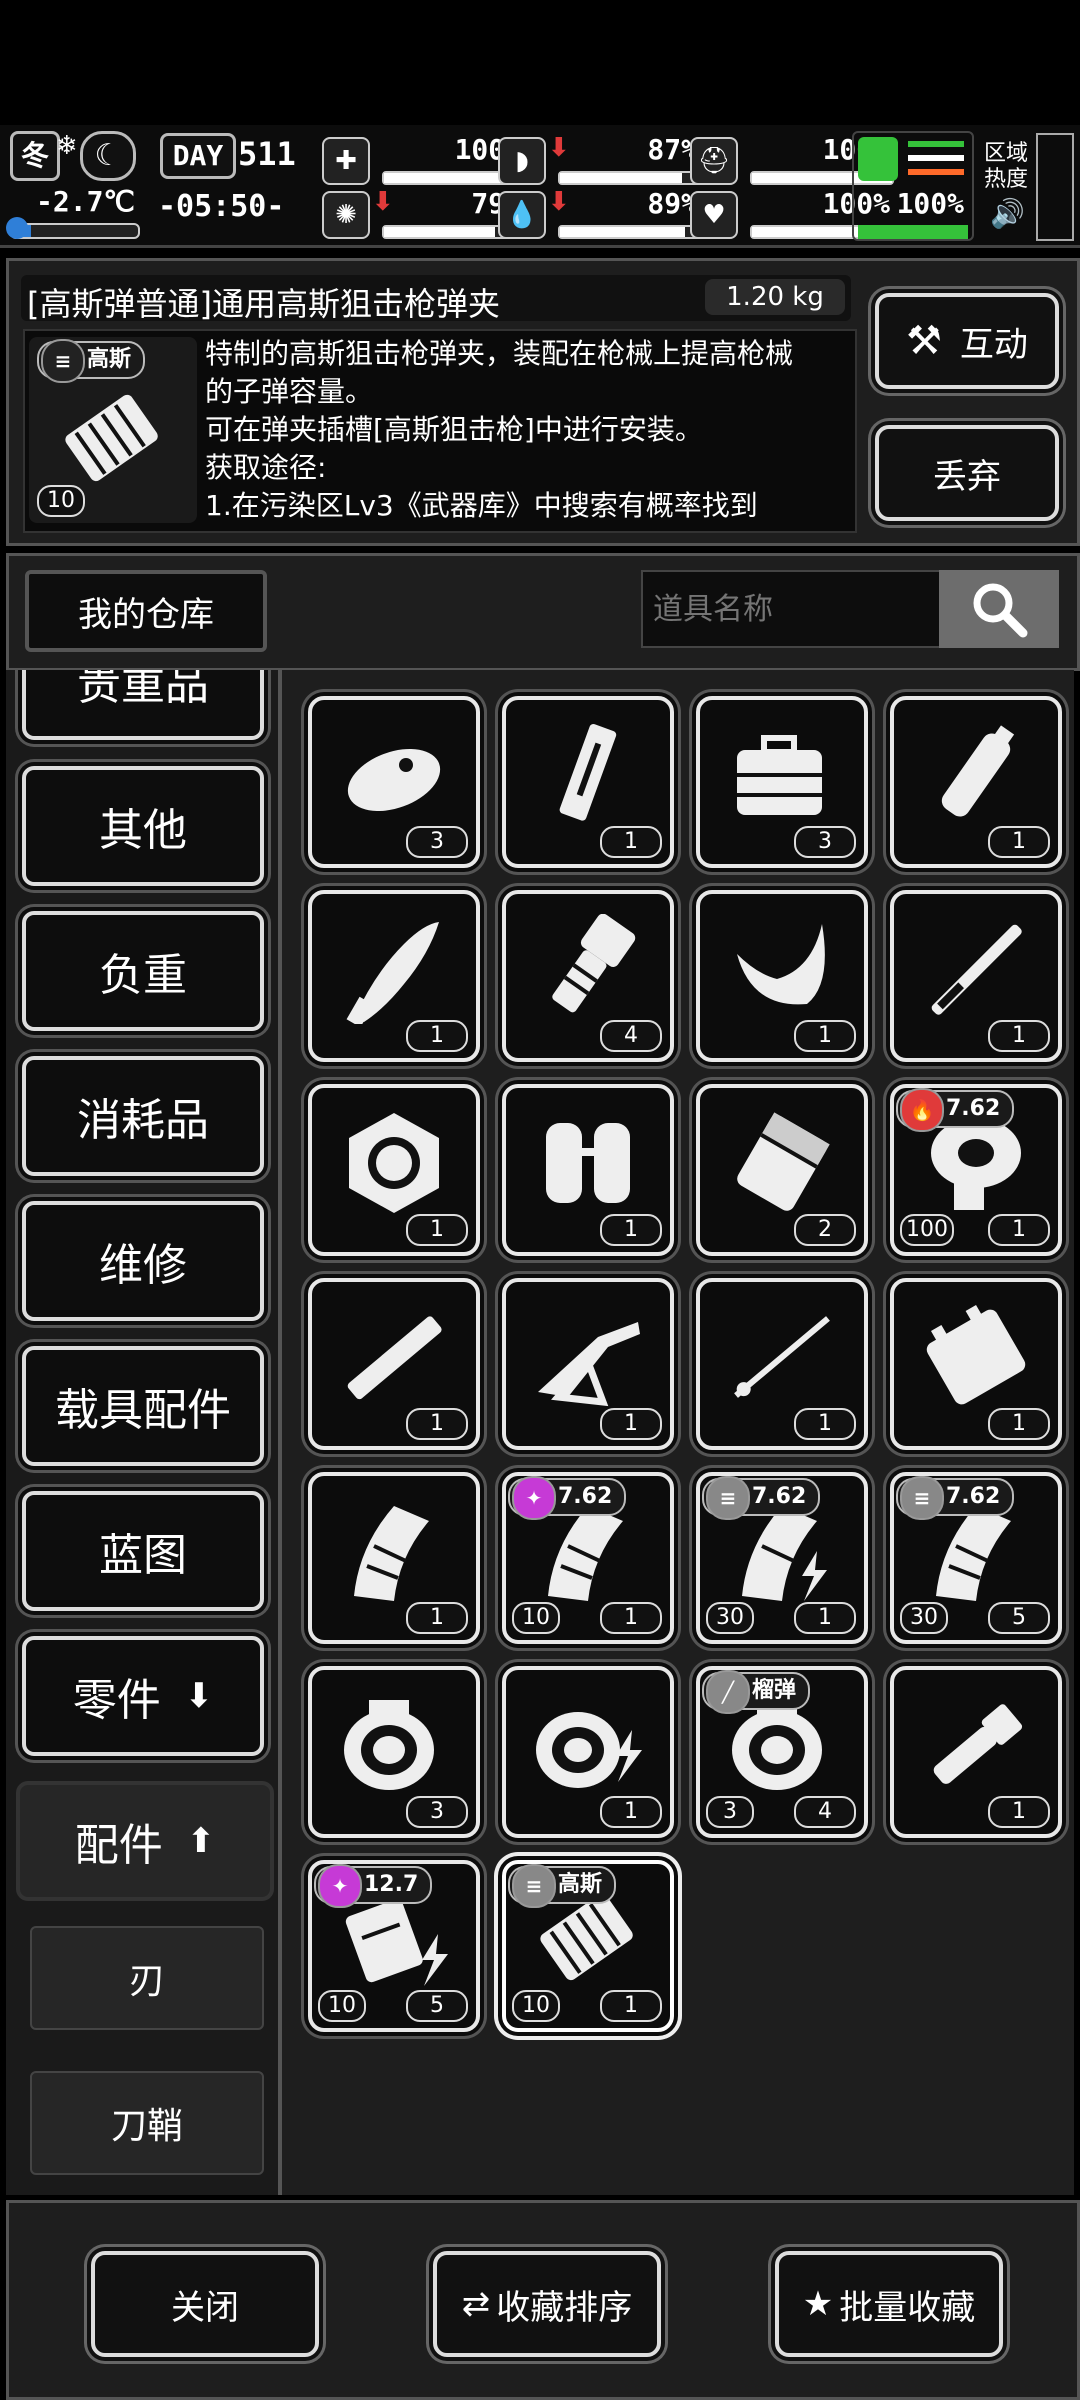 Image resolution: width=1080 pixels, height=2400 pixels. What do you see at coordinates (143, 1406) in the screenshot?
I see `category-6: 载具配件` at bounding box center [143, 1406].